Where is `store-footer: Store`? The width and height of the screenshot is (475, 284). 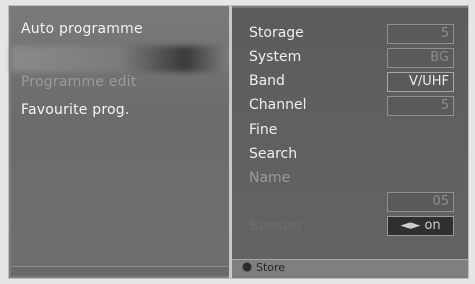 store-footer: Store is located at coordinates (350, 267).